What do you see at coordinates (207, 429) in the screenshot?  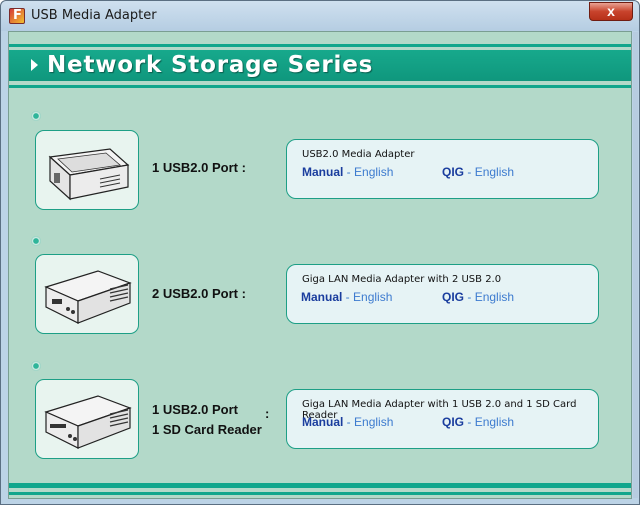 I see `port-description-line-2: 1 SD Card Reader` at bounding box center [207, 429].